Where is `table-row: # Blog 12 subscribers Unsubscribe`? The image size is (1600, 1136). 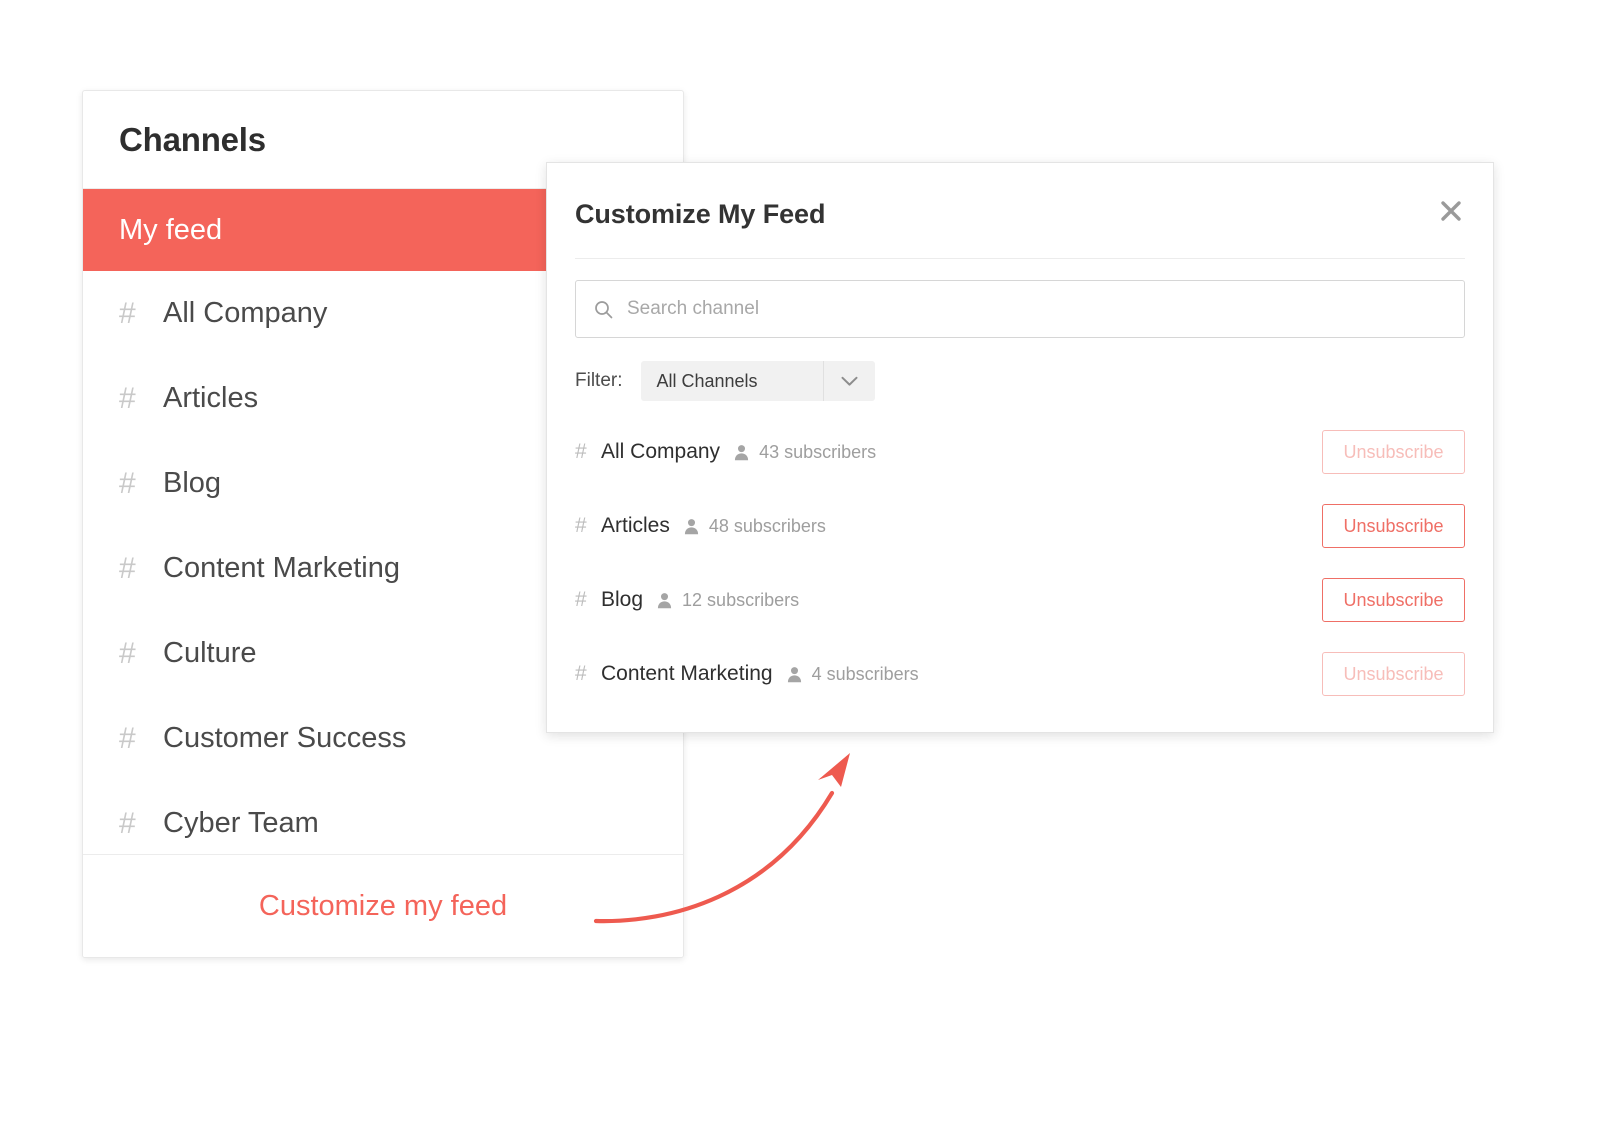 table-row: # Blog 12 subscribers Unsubscribe is located at coordinates (1020, 600).